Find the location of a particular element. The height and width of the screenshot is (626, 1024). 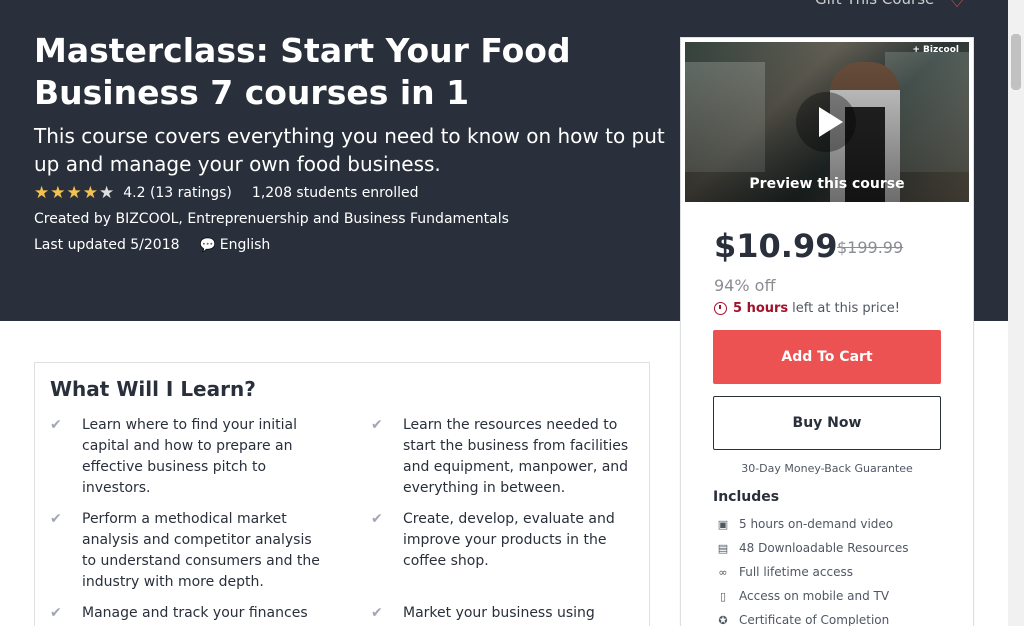

buy-now-button: Buy Now is located at coordinates (827, 423).